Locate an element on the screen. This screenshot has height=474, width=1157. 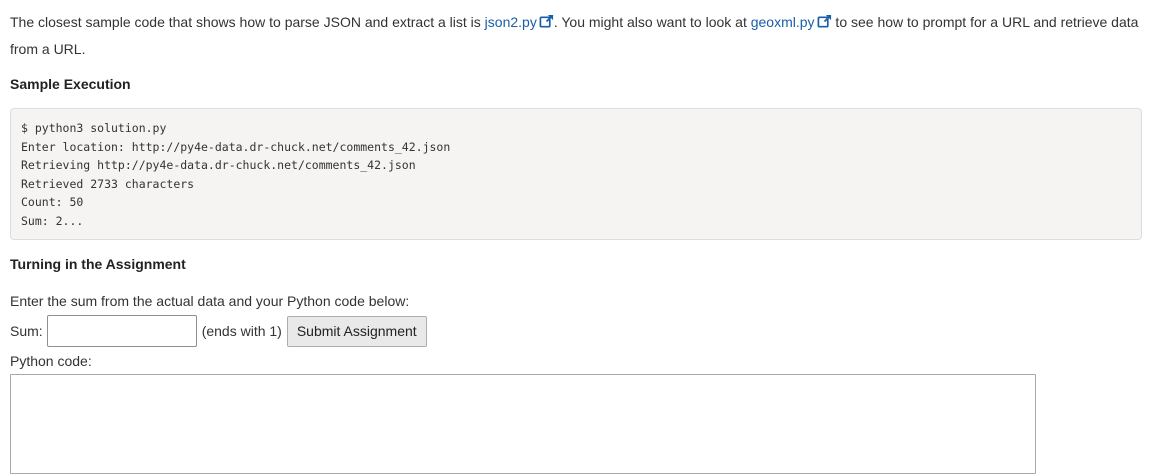
sample-execution-heading: Sample Execution is located at coordinates (70, 84).